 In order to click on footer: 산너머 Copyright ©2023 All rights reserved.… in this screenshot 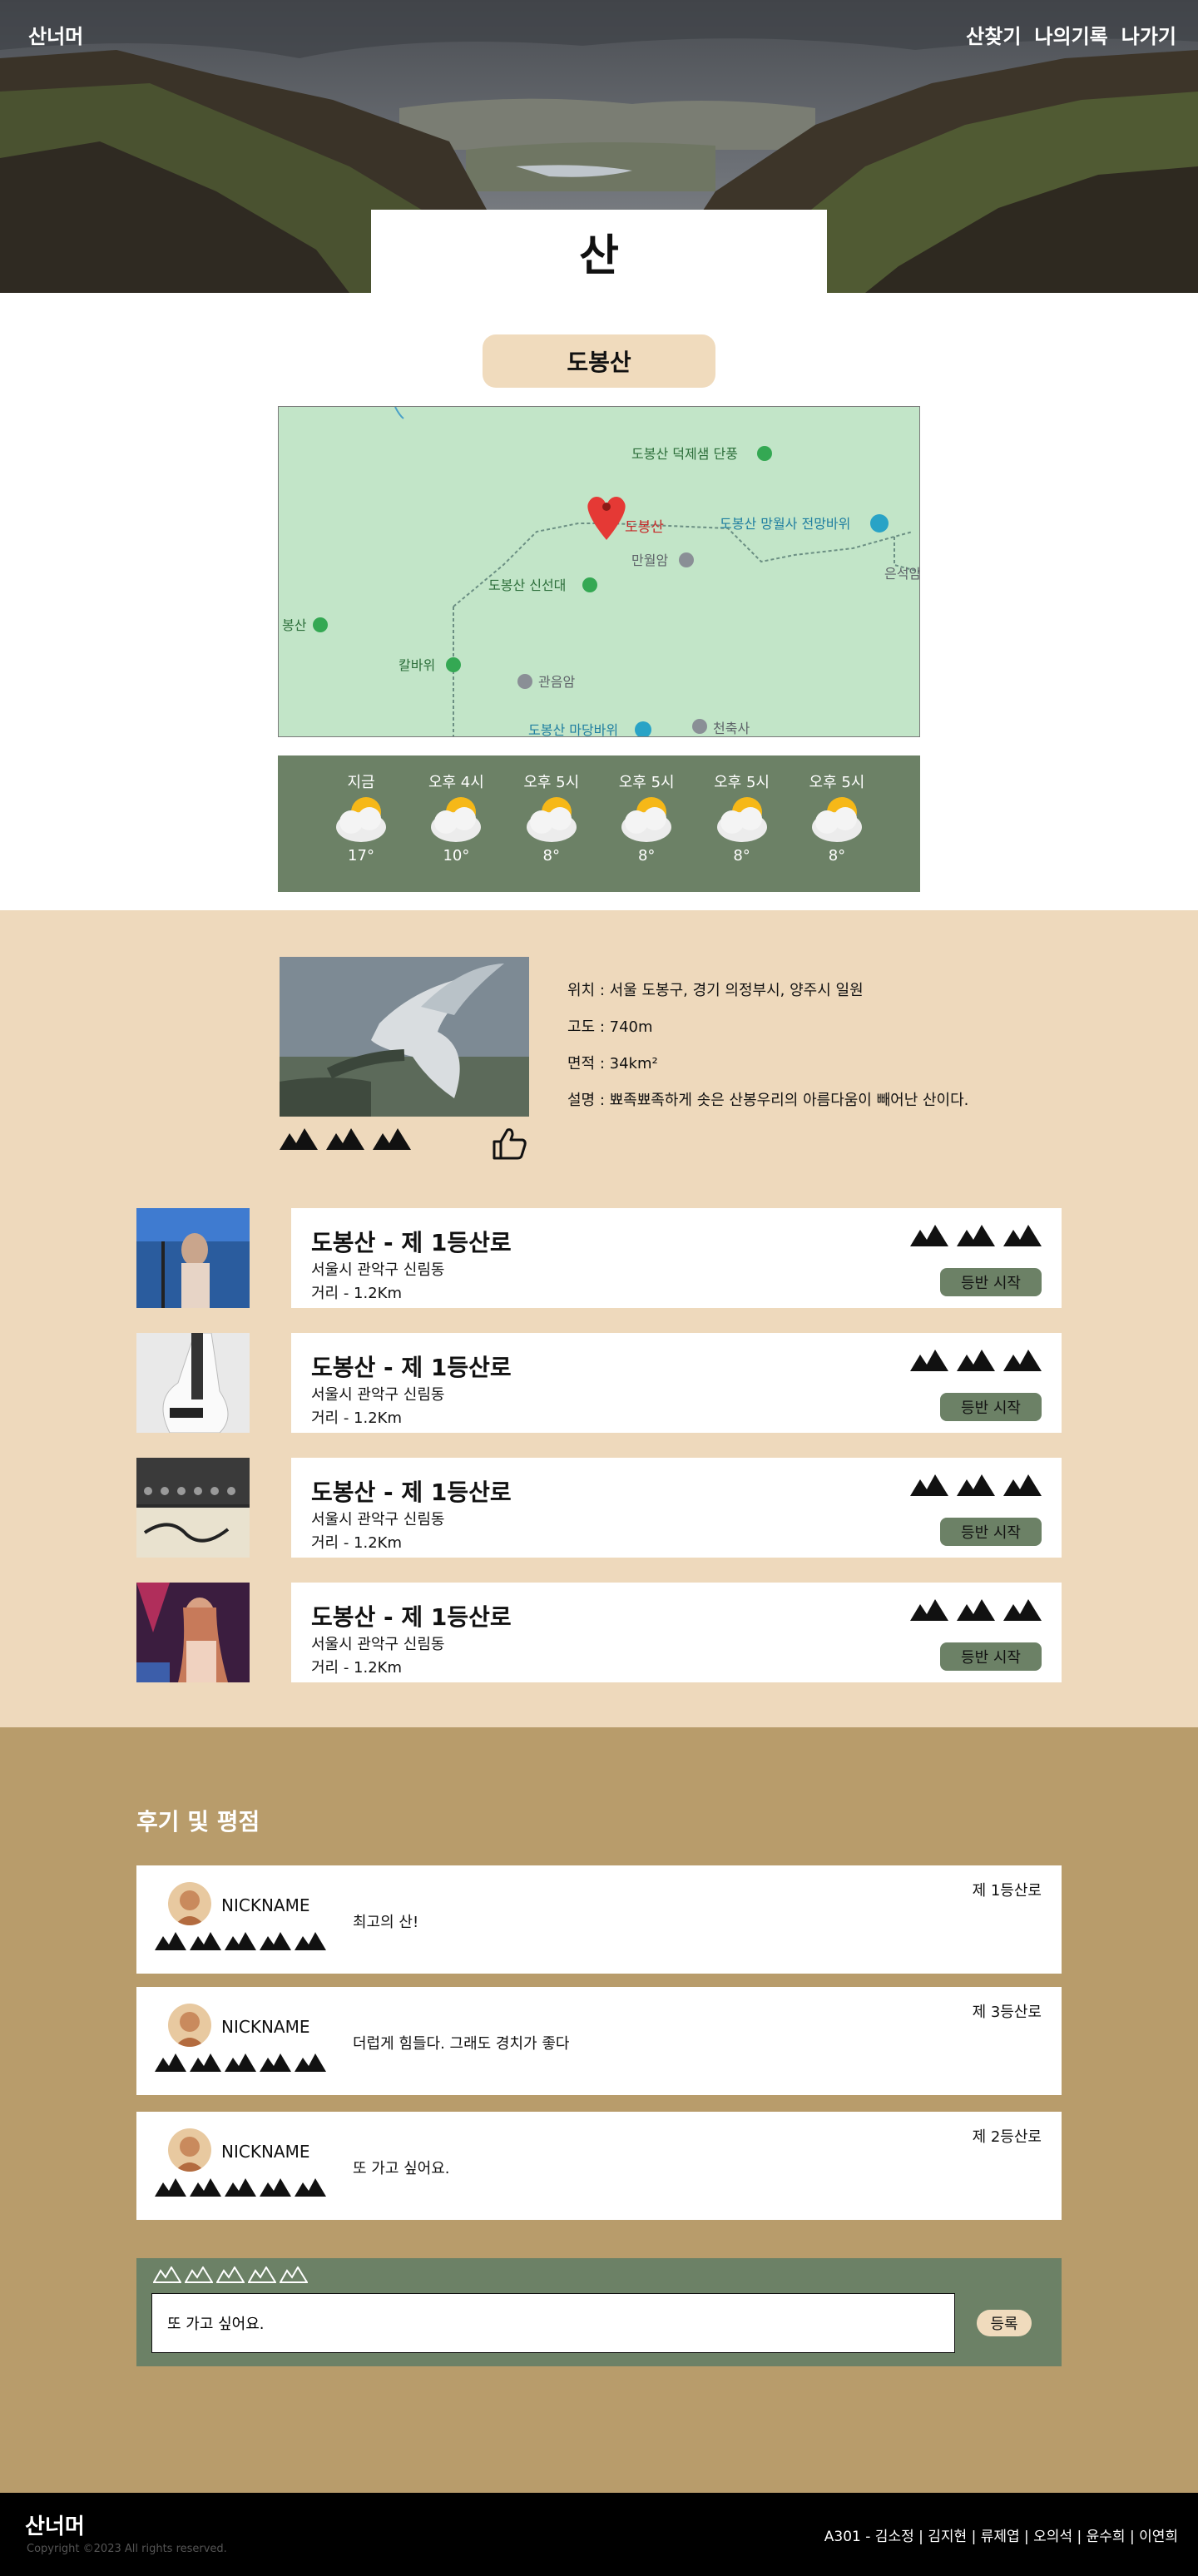, I will do `click(599, 2534)`.